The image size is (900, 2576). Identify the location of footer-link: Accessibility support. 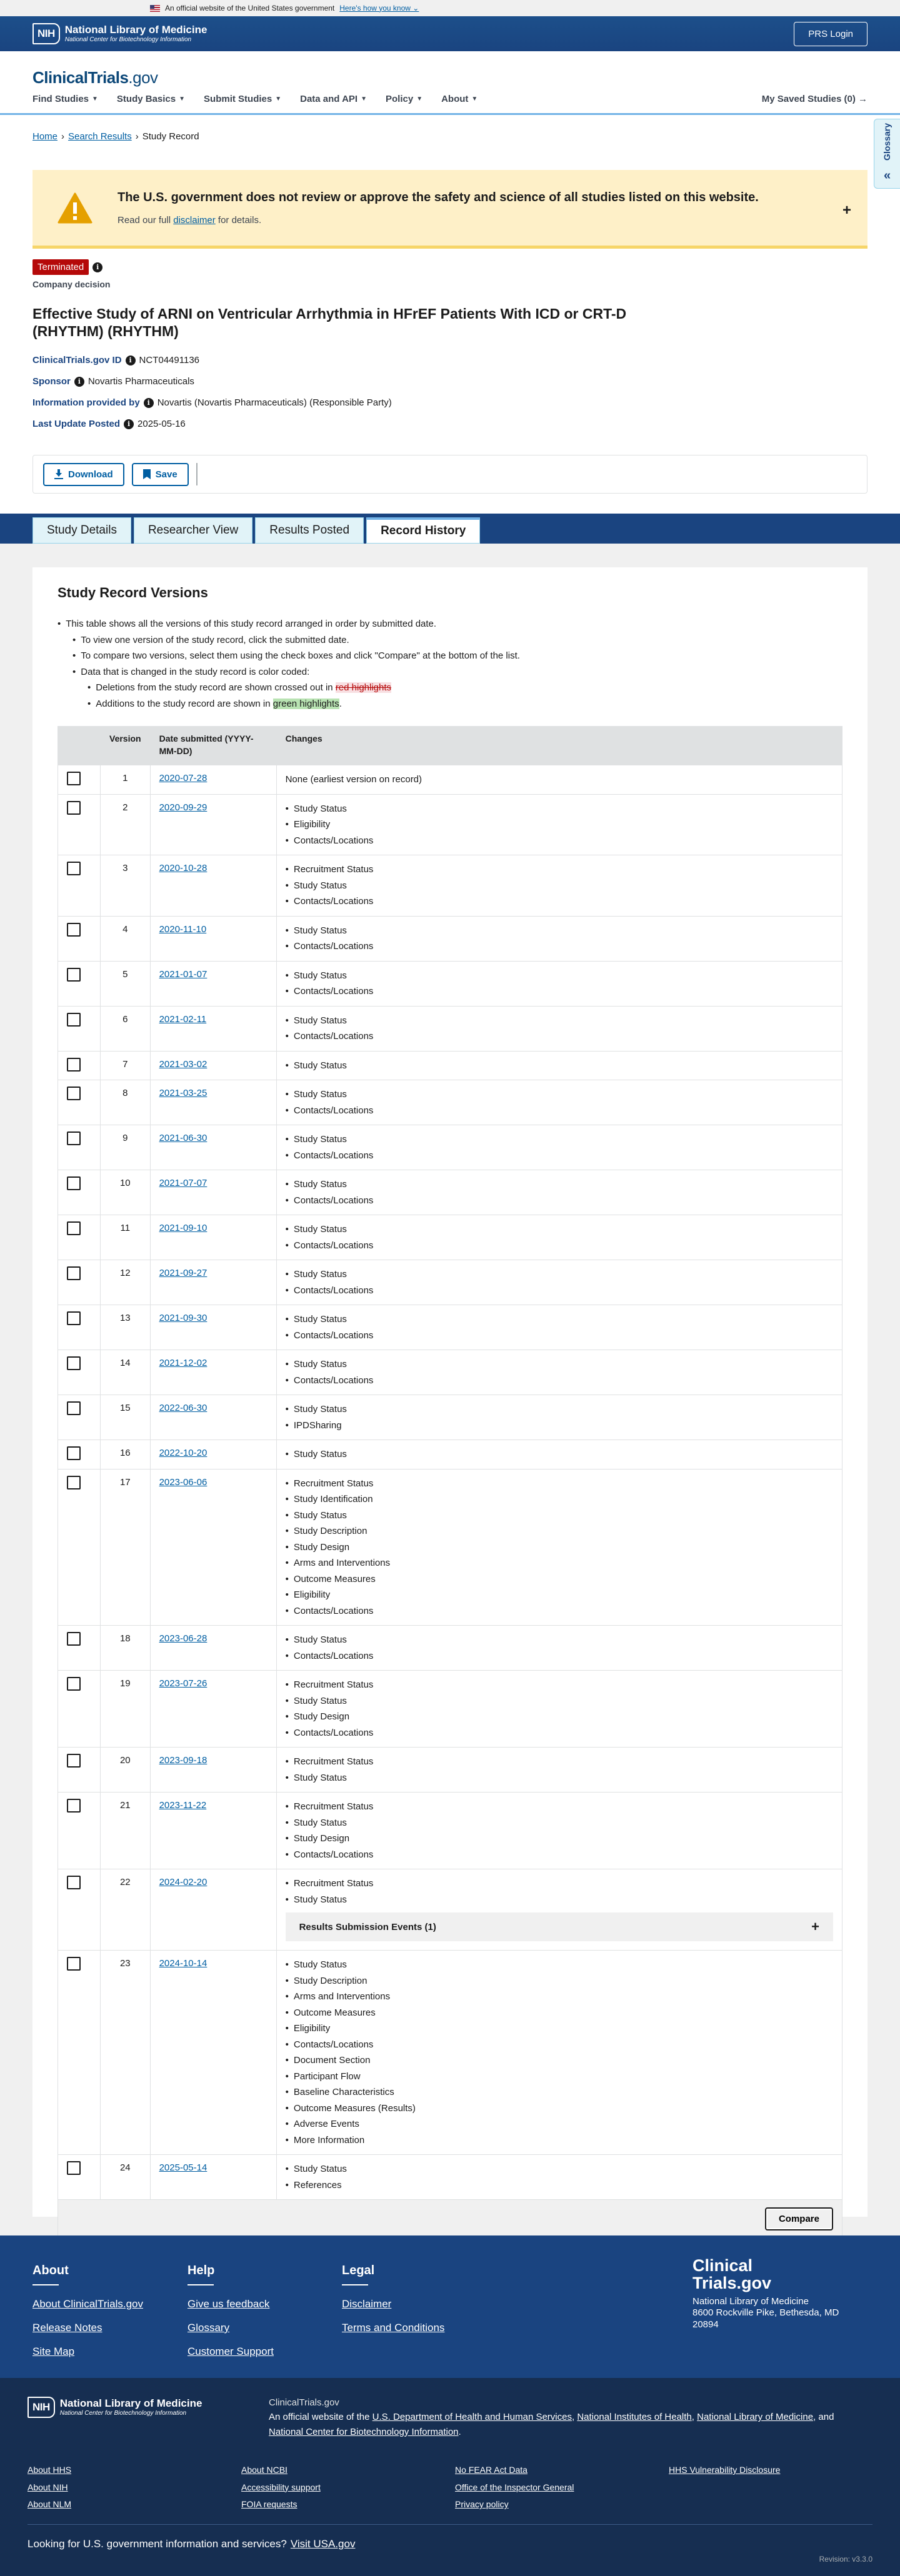
(348, 2488).